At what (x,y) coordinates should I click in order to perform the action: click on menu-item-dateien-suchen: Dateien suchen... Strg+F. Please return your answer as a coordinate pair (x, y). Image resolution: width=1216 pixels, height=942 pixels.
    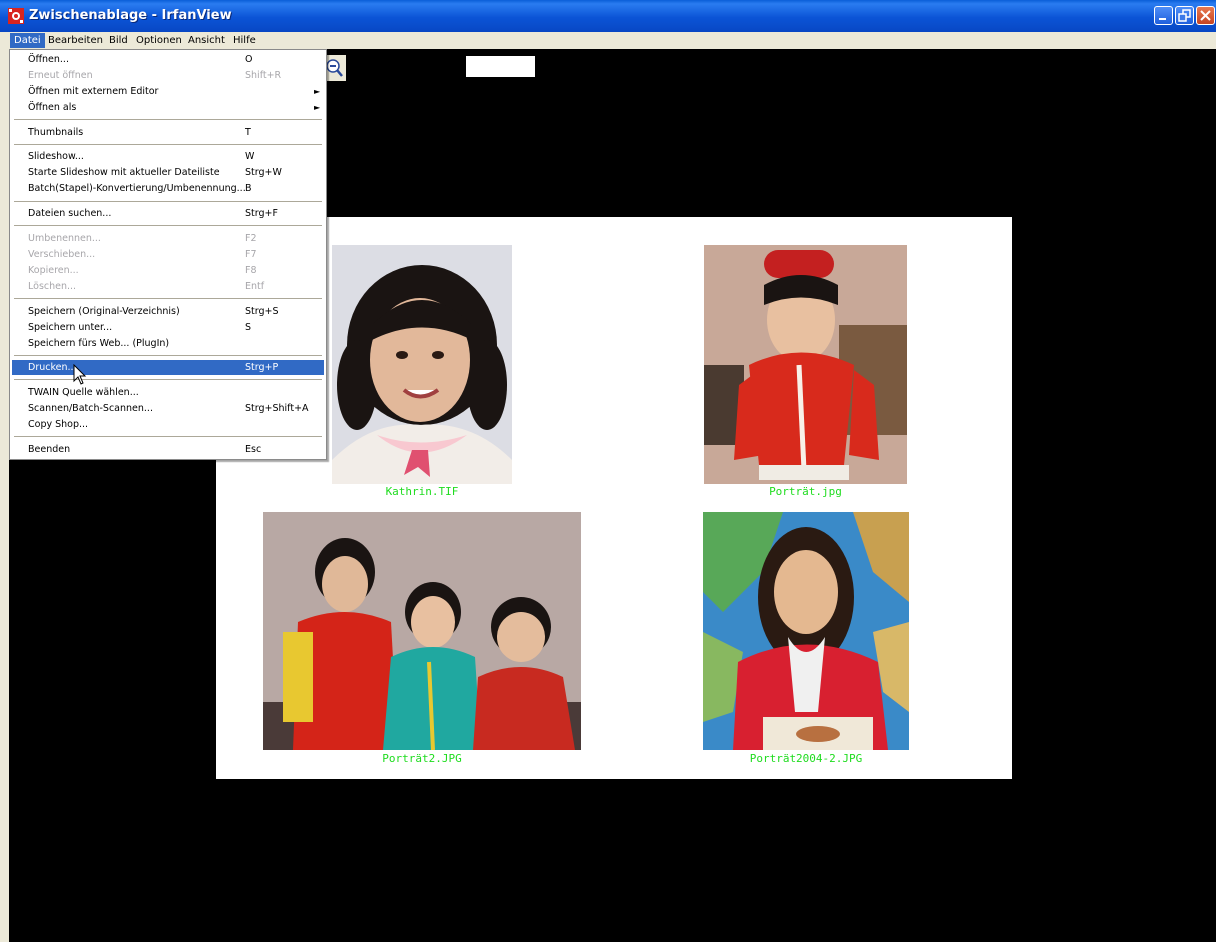
    Looking at the image, I should click on (168, 213).